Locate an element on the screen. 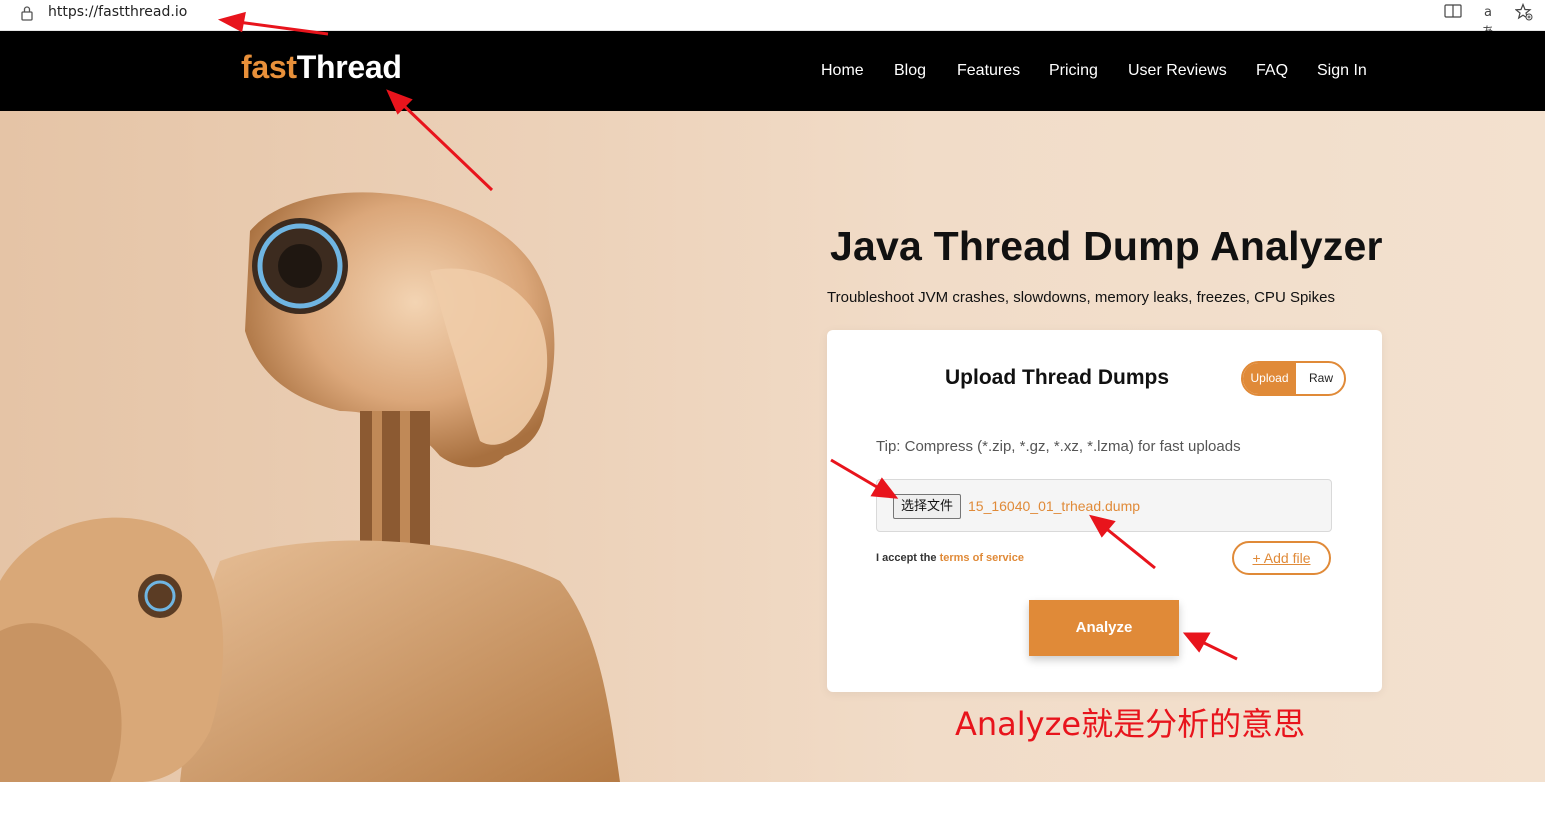 The height and width of the screenshot is (822, 1545). page-title: Java Thread Dump Analyzer is located at coordinates (1106, 246).